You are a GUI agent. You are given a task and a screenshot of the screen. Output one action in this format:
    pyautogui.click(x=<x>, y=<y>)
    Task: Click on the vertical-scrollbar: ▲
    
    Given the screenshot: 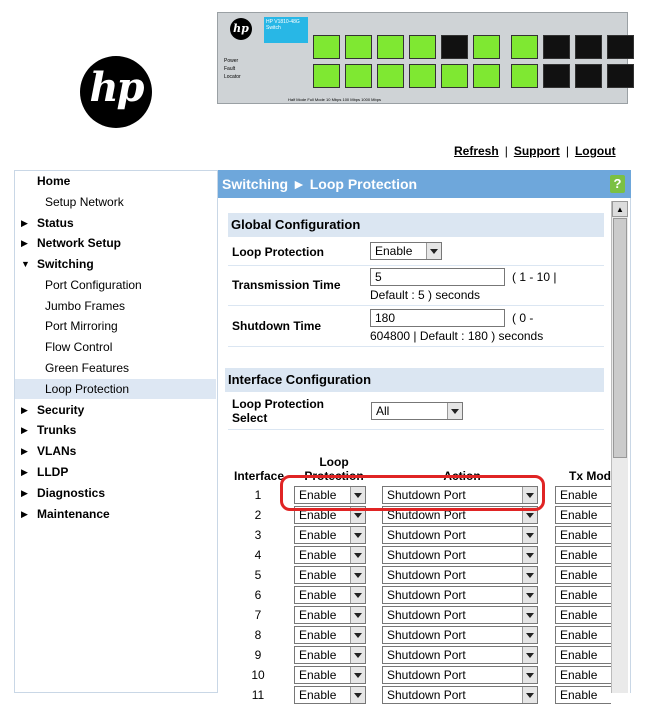 What is the action you would take?
    pyautogui.click(x=619, y=447)
    